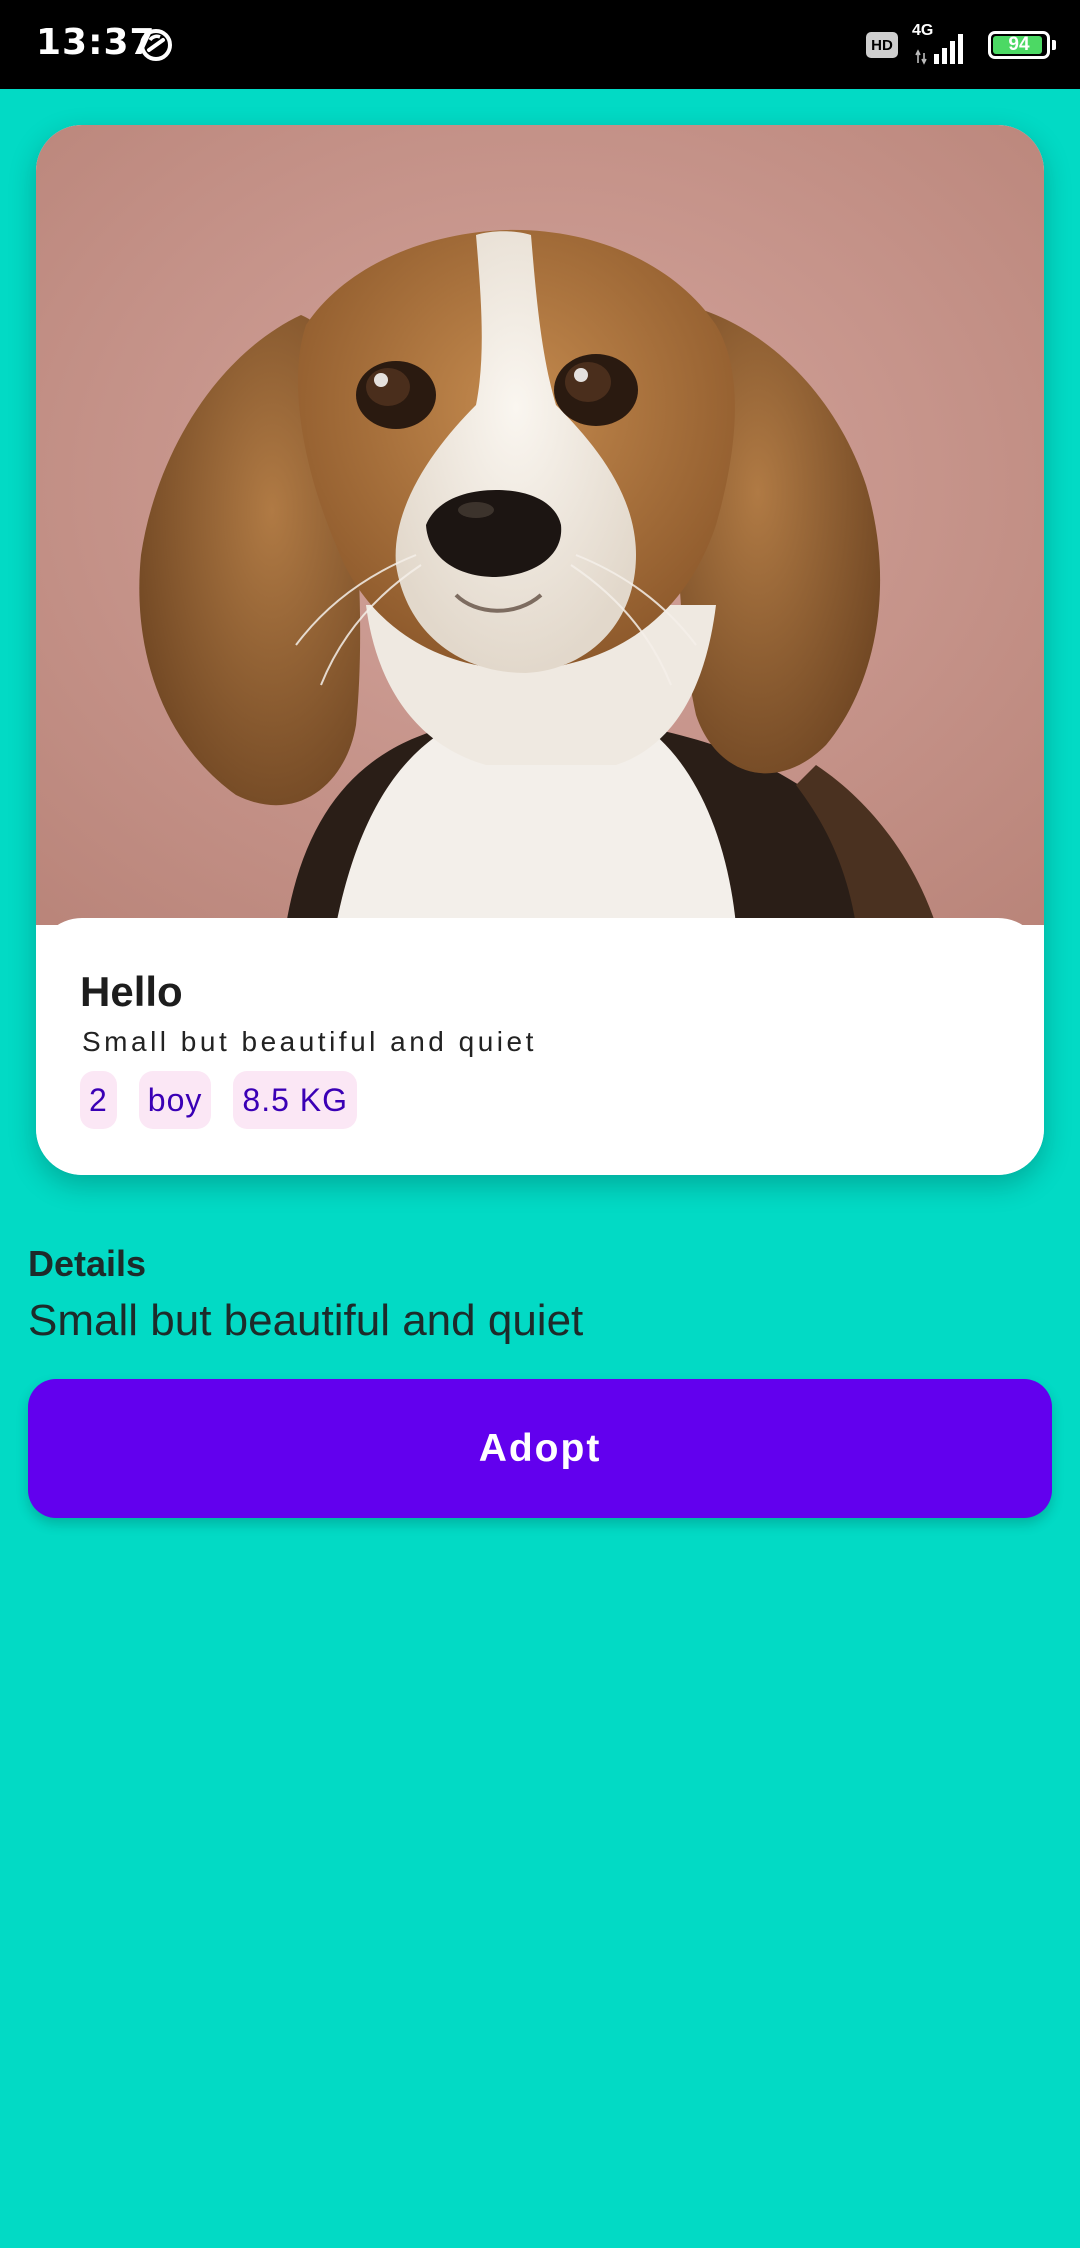 The width and height of the screenshot is (1080, 2248). Describe the element at coordinates (540, 1448) in the screenshot. I see `adopt-button: Adopt` at that location.